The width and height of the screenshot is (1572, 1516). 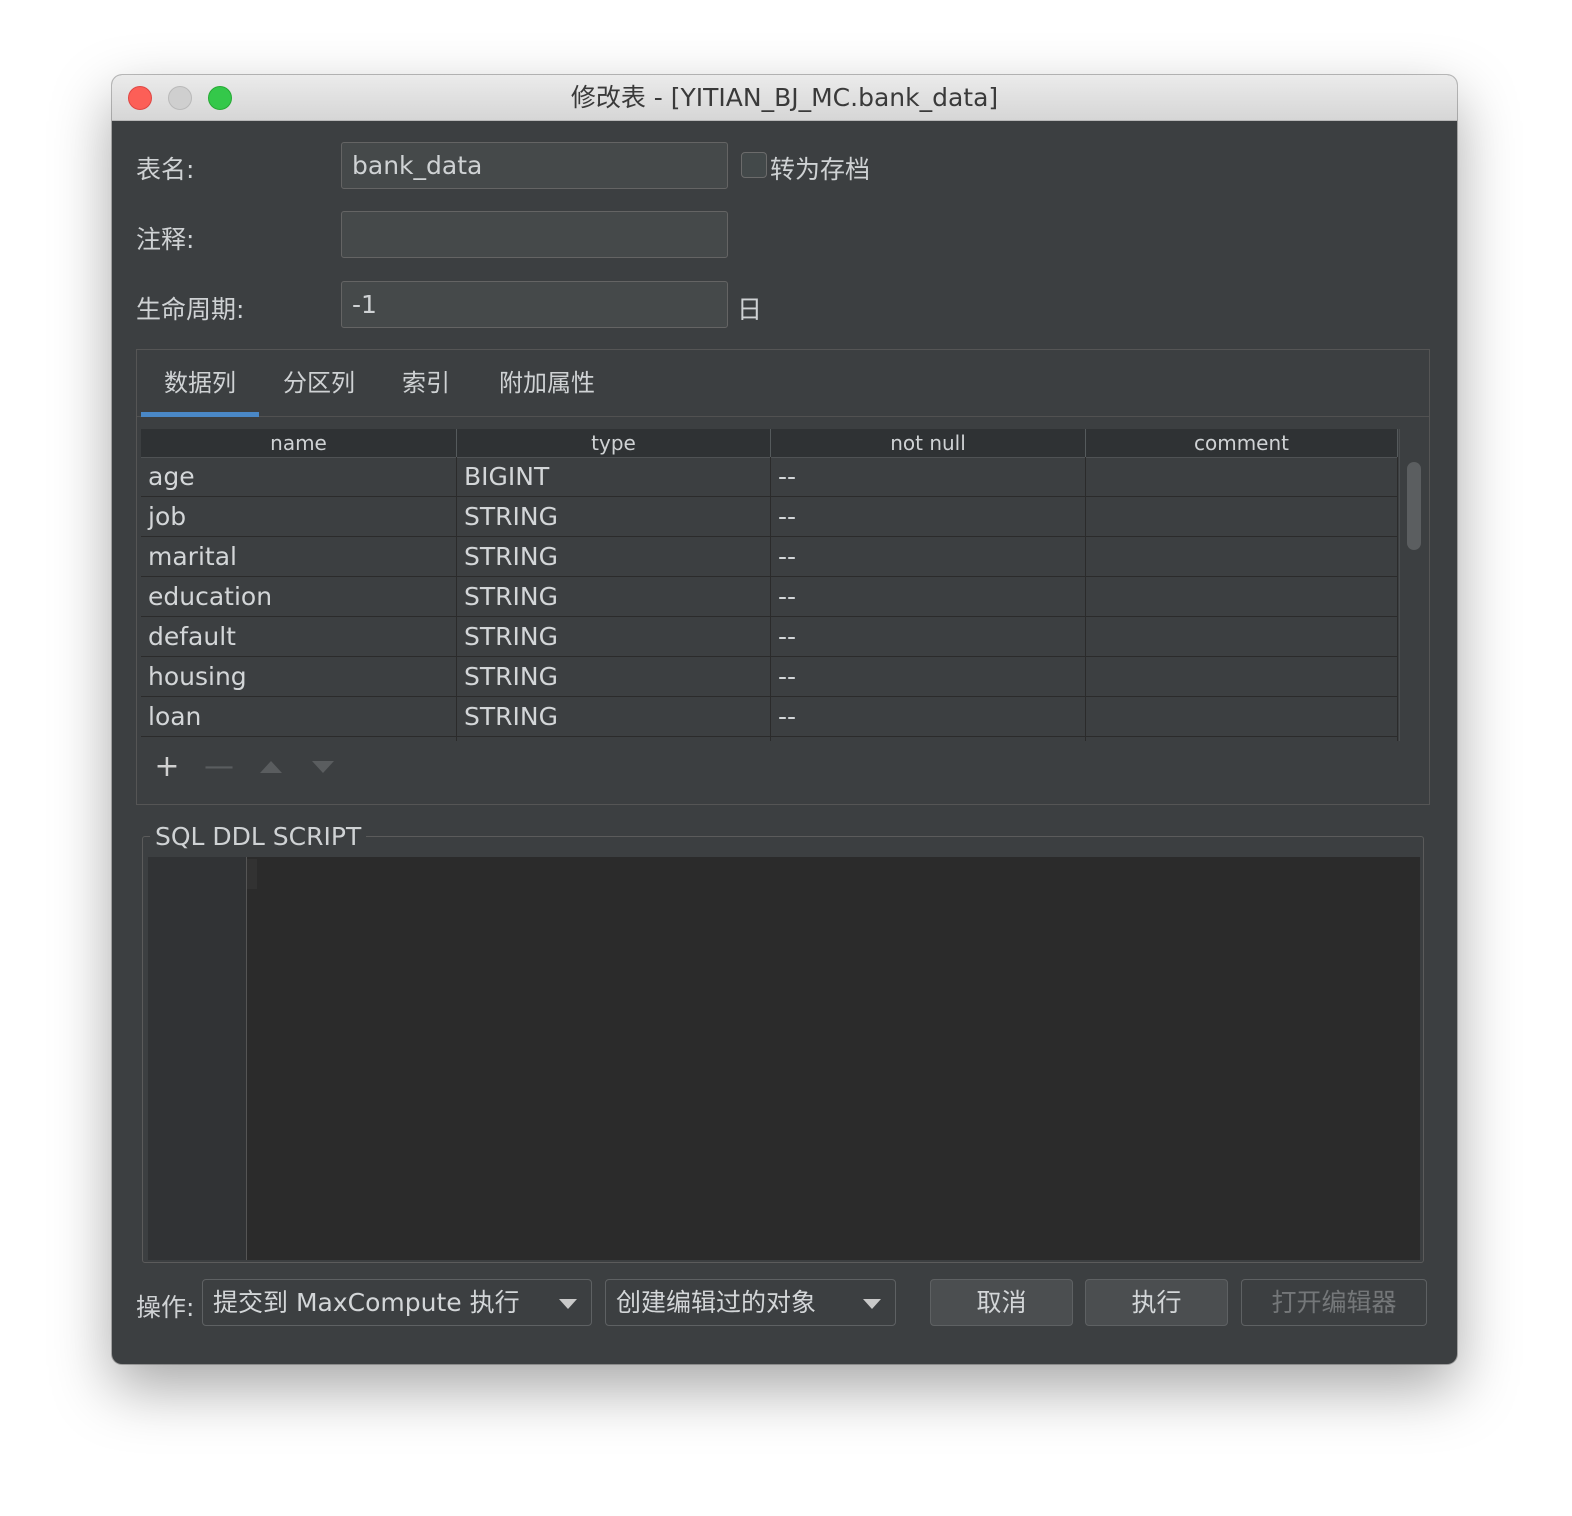 I want to click on table-scrollbar, so click(x=1413, y=585).